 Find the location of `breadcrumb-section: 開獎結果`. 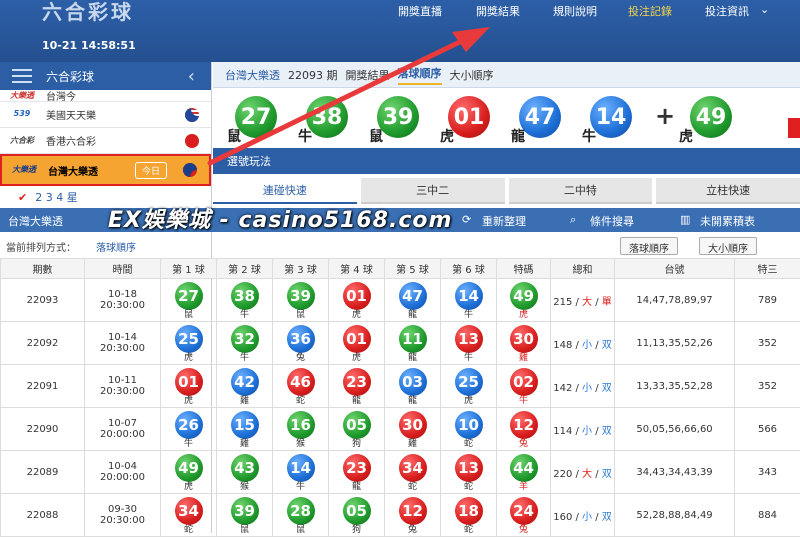

breadcrumb-section: 開獎結果 is located at coordinates (368, 75).